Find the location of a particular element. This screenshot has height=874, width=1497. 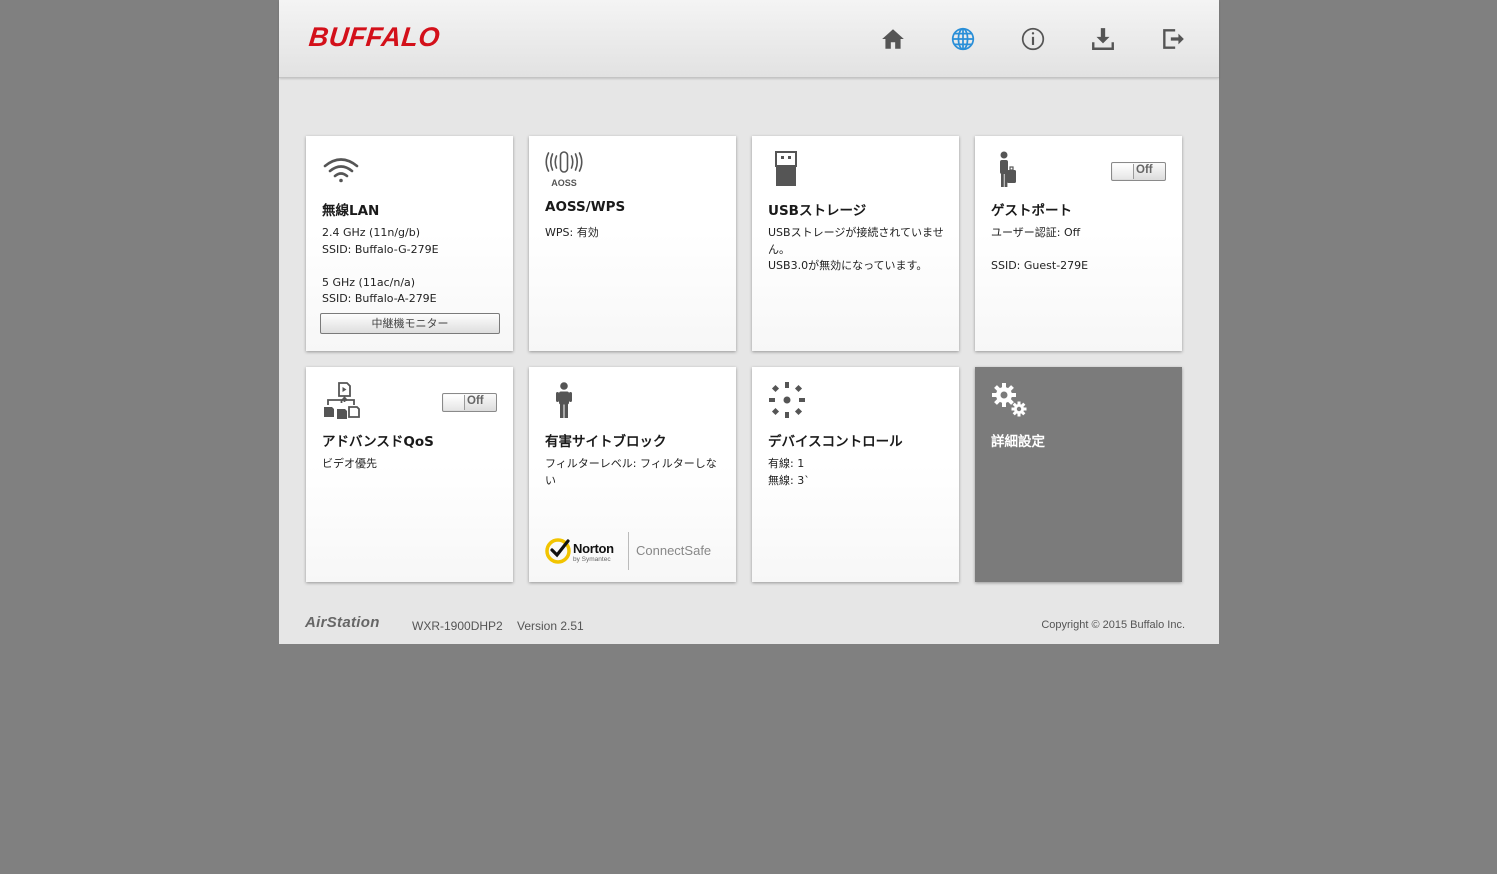

model-name: WXR-1900DHP2 is located at coordinates (457, 626).